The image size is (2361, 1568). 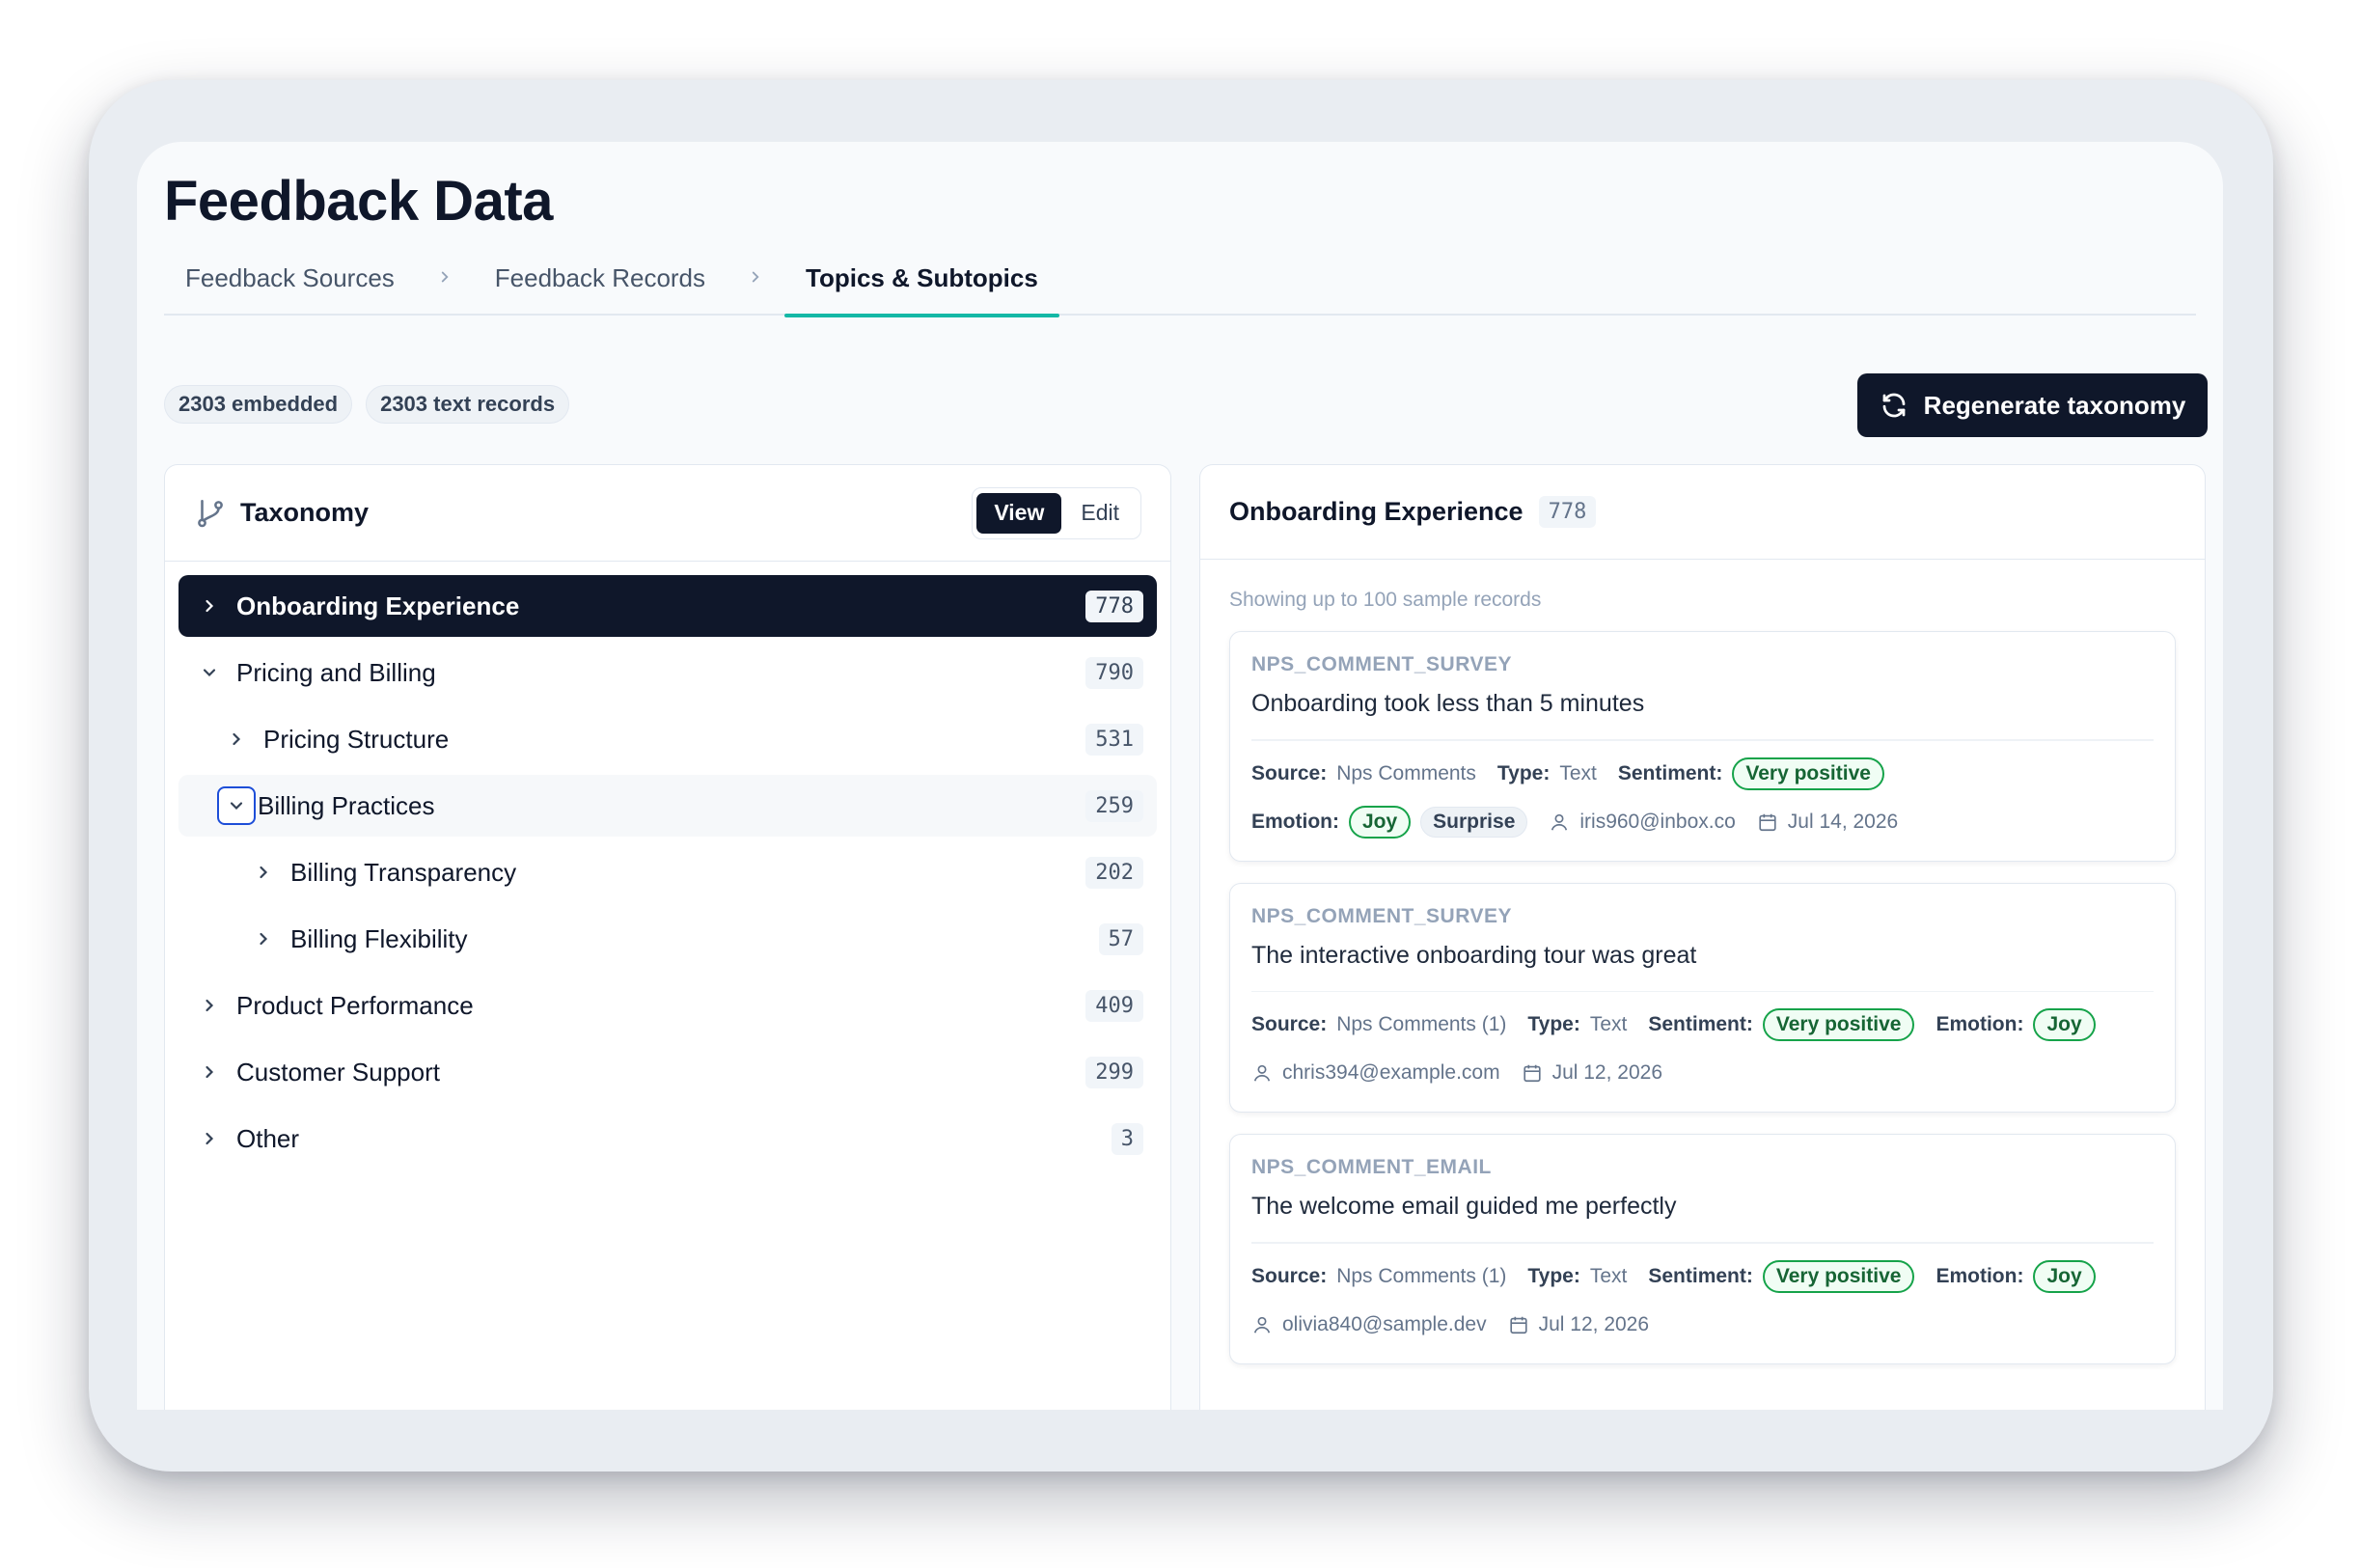 I want to click on source-value: Nps Comments, so click(x=1406, y=772).